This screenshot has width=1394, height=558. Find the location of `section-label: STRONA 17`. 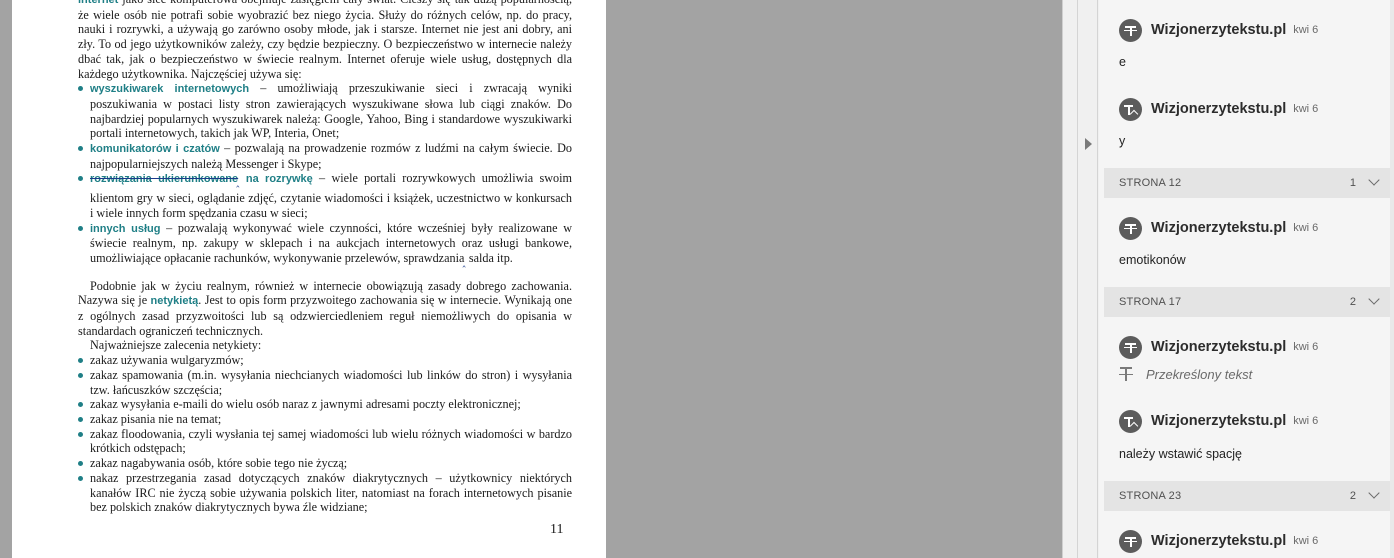

section-label: STRONA 17 is located at coordinates (1150, 302).